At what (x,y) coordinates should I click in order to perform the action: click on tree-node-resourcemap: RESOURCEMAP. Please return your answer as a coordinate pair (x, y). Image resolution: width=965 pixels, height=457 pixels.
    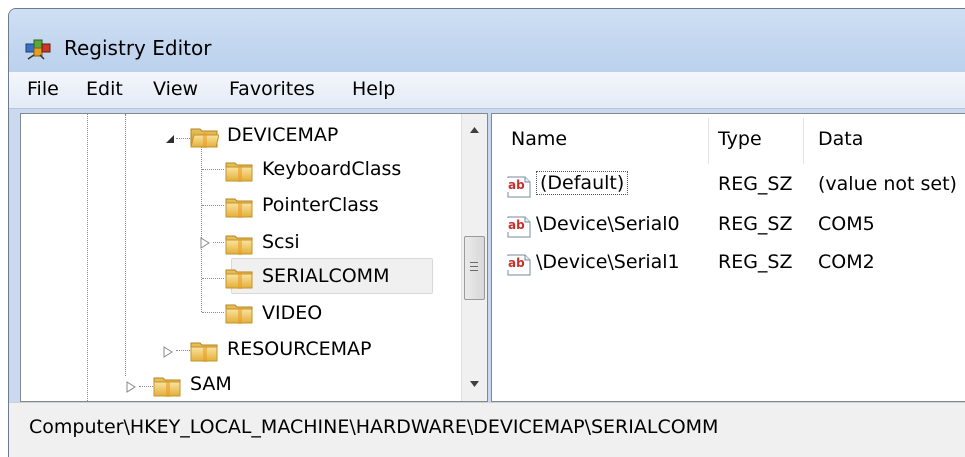
    Looking at the image, I should click on (241, 352).